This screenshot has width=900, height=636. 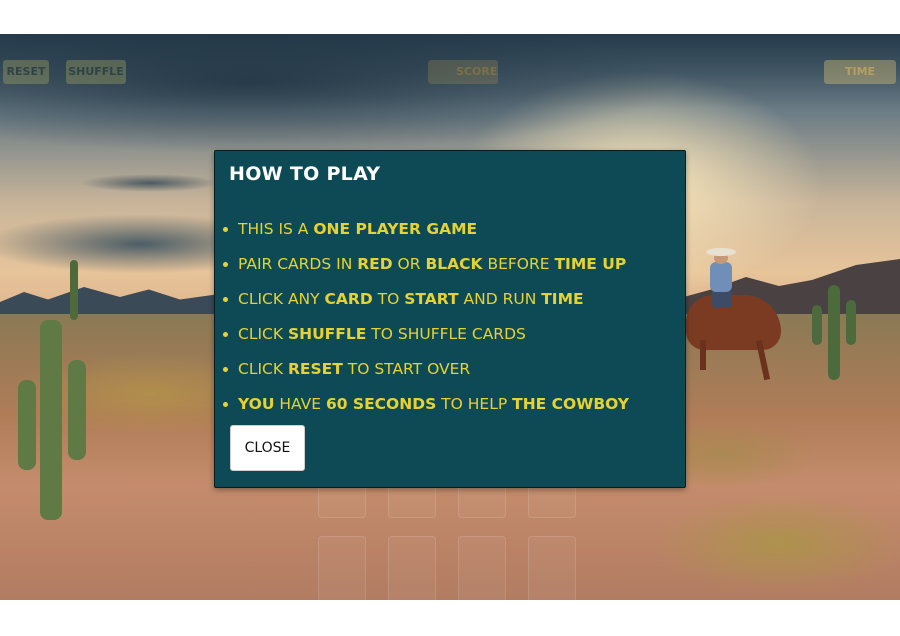 What do you see at coordinates (74, 290) in the screenshot?
I see `cactus-distant` at bounding box center [74, 290].